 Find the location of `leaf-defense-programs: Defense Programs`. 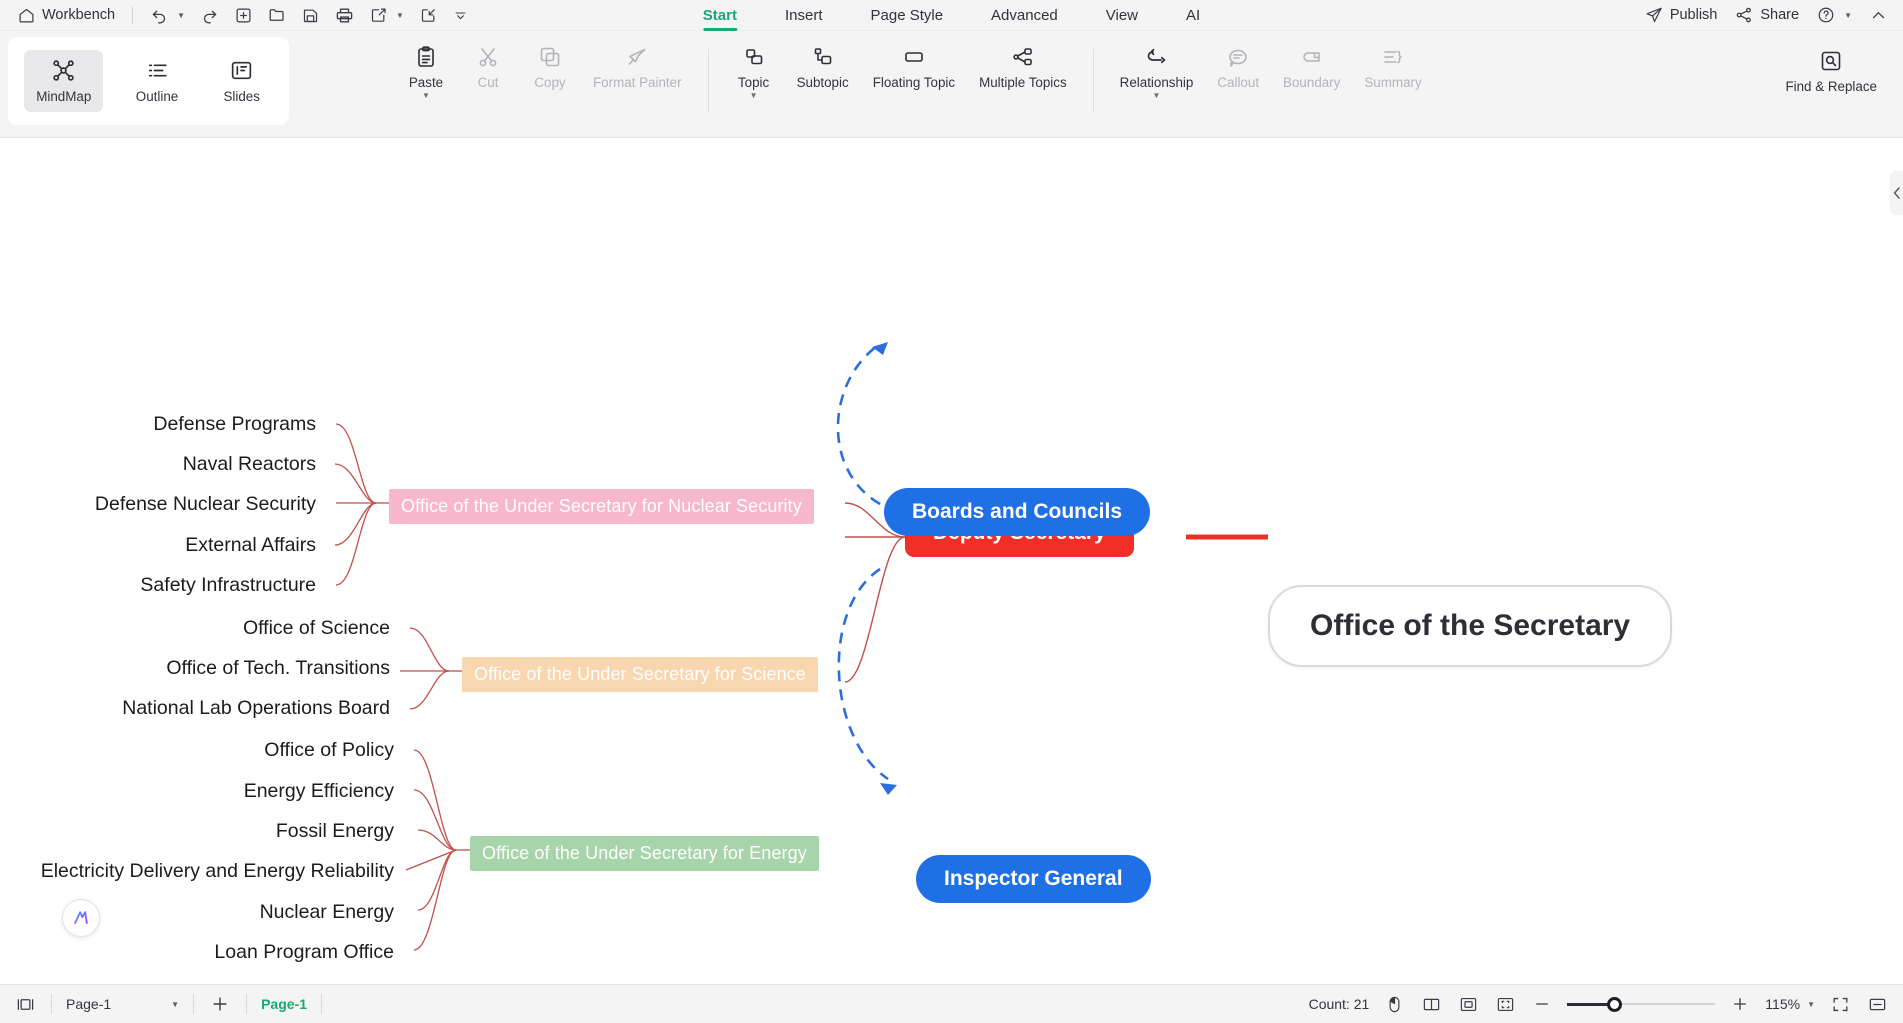

leaf-defense-programs: Defense Programs is located at coordinates (160, 424).